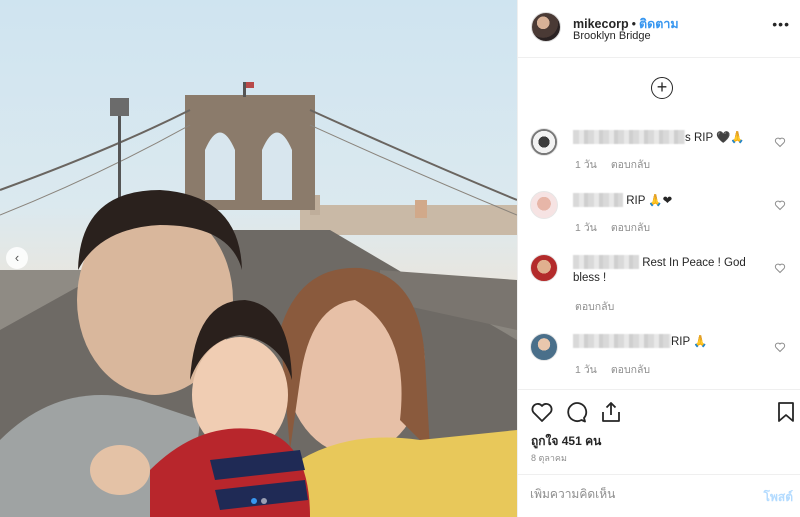 The height and width of the screenshot is (517, 800). Describe the element at coordinates (546, 27) in the screenshot. I see `author-avatar` at that location.